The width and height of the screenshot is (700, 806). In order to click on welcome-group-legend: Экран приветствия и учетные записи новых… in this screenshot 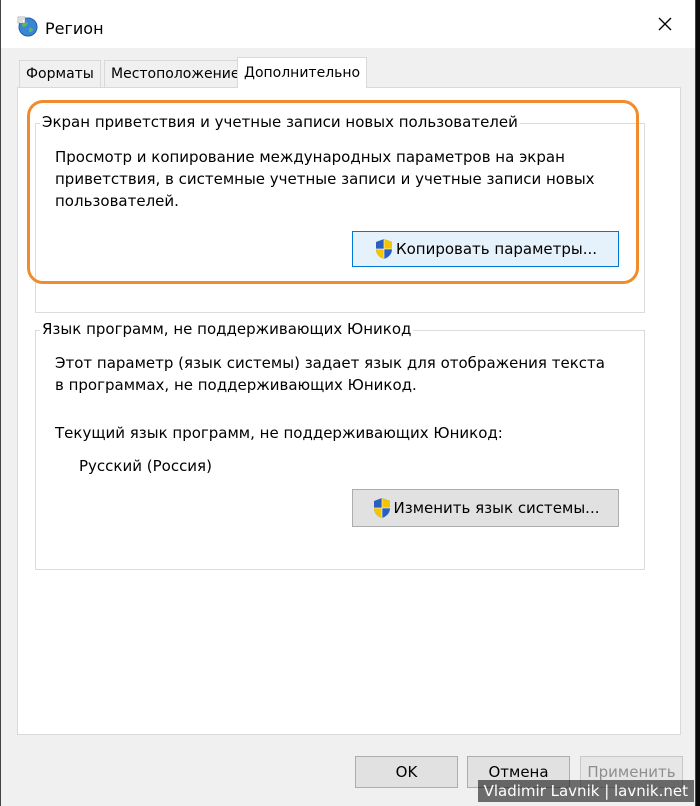, I will do `click(280, 122)`.